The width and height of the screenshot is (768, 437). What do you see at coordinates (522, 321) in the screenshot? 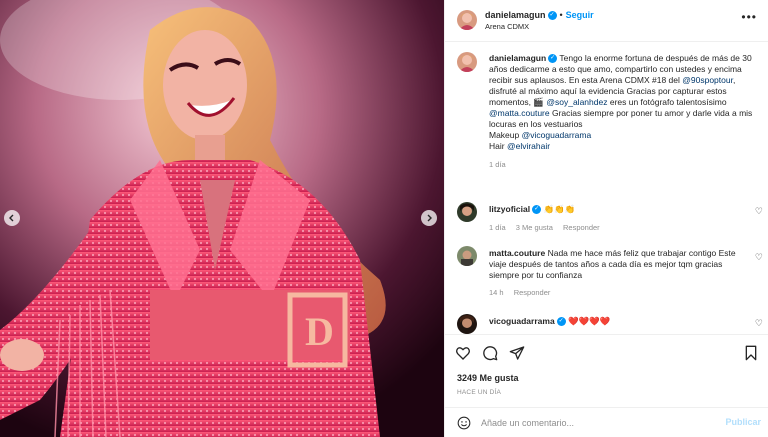
I see `comment-username: vicoguadarrama` at bounding box center [522, 321].